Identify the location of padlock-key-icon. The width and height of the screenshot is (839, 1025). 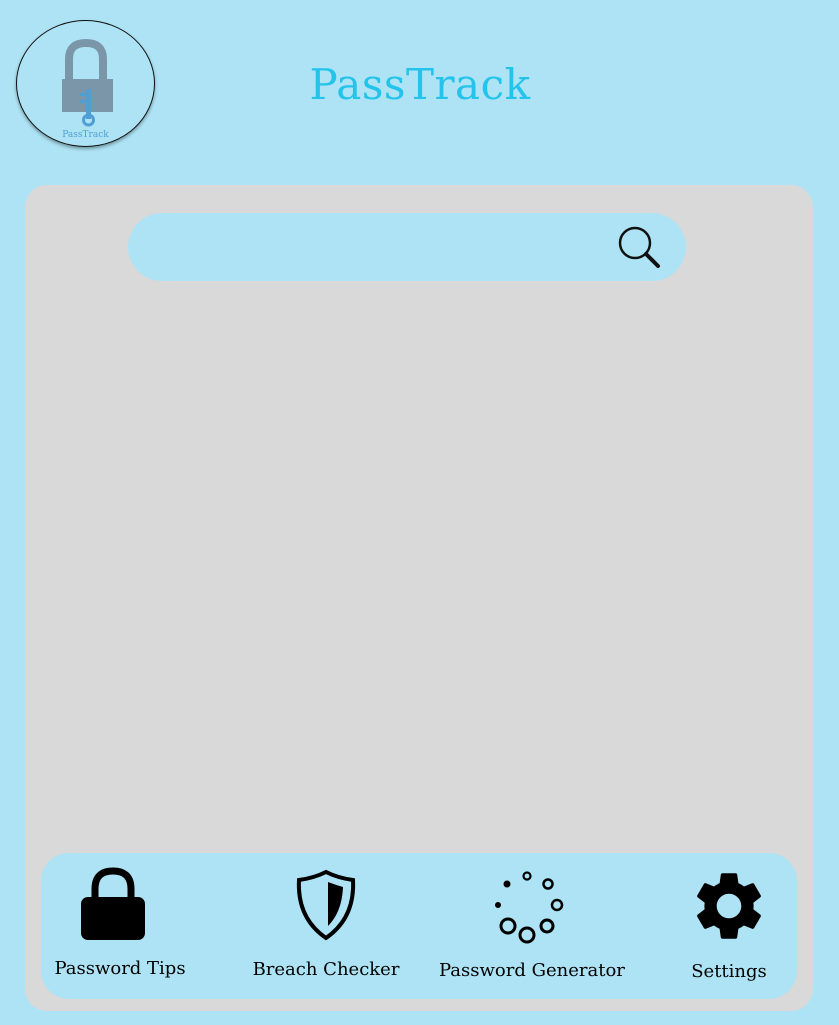
(87, 82).